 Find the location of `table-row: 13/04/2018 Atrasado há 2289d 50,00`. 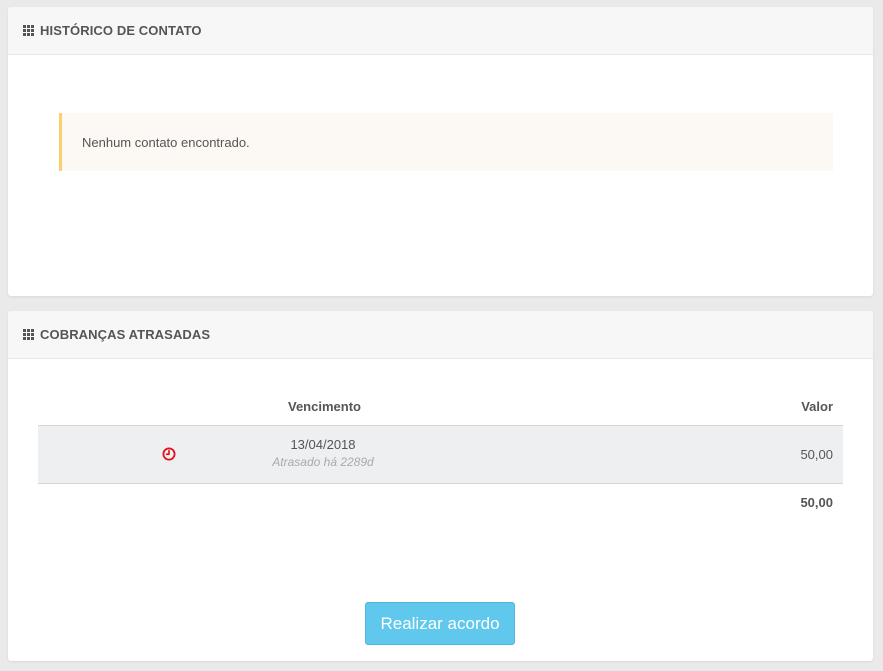

table-row: 13/04/2018 Atrasado há 2289d 50,00 is located at coordinates (440, 454).